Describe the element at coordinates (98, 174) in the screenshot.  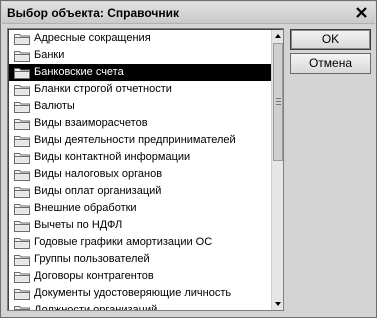
I see `list-item-label: Виды налоговых органов` at that location.